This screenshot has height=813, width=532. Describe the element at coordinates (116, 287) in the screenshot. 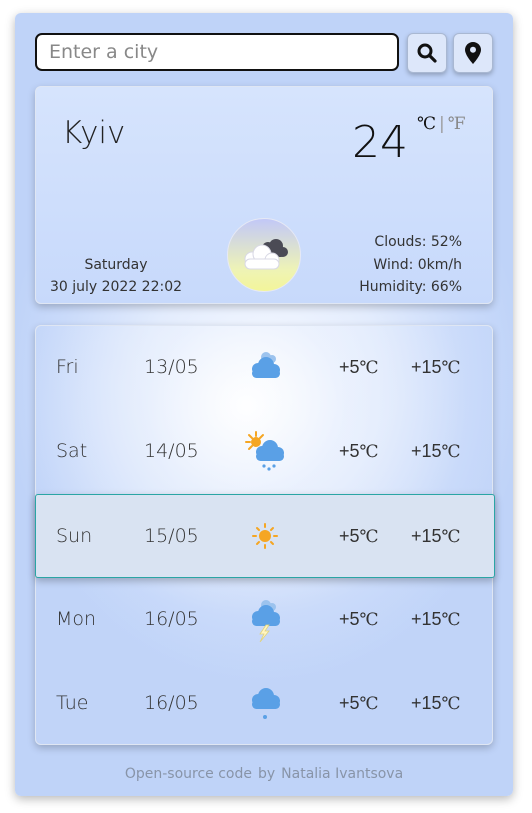

I see `current-datetime: 30 july 2022 22:02` at that location.